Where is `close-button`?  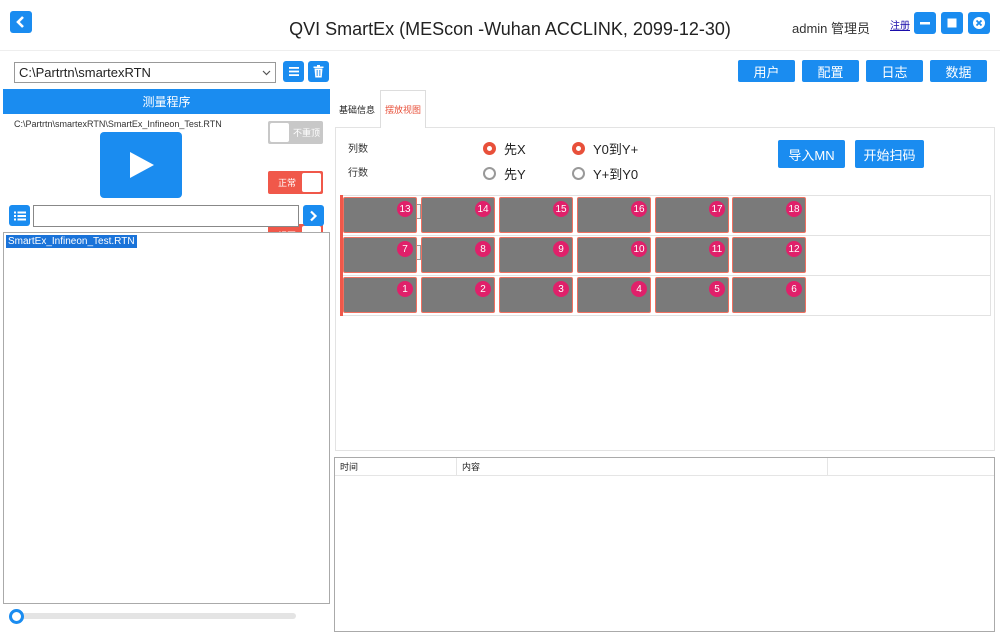
close-button is located at coordinates (979, 23).